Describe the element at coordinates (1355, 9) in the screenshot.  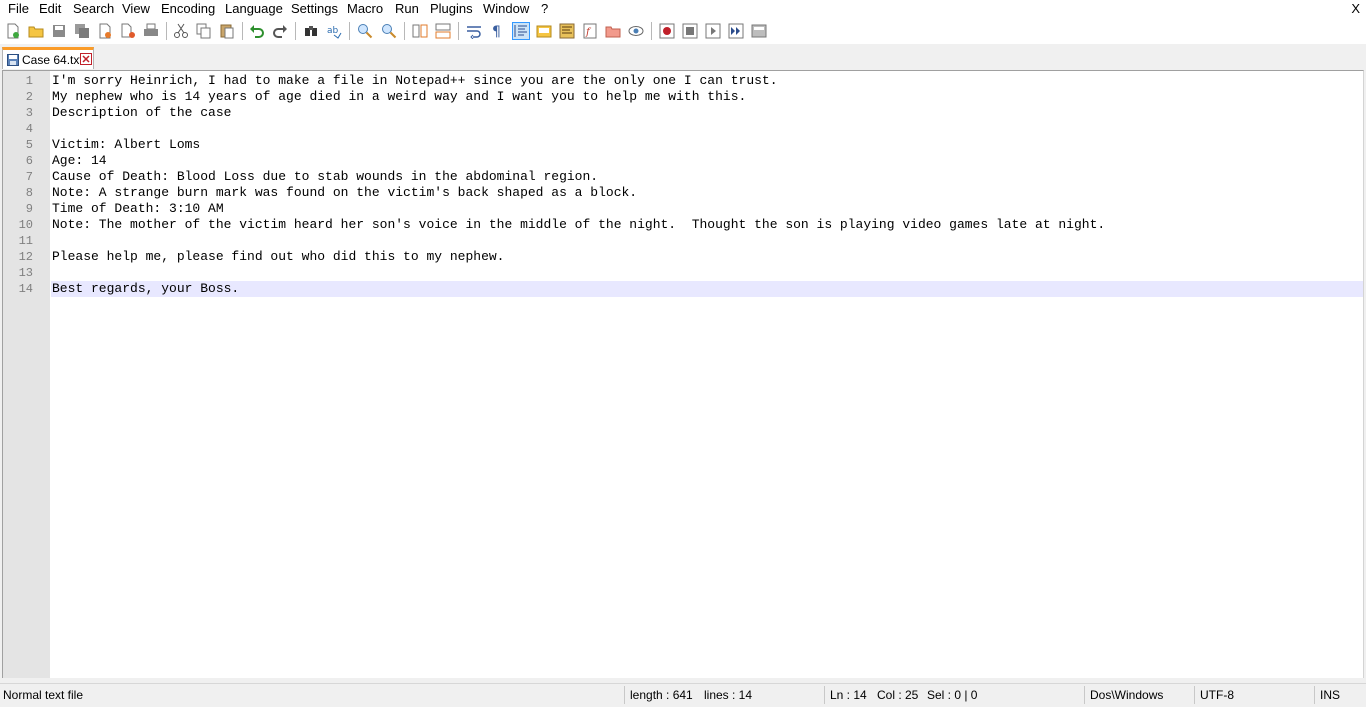
I see `close-window-button: X` at that location.